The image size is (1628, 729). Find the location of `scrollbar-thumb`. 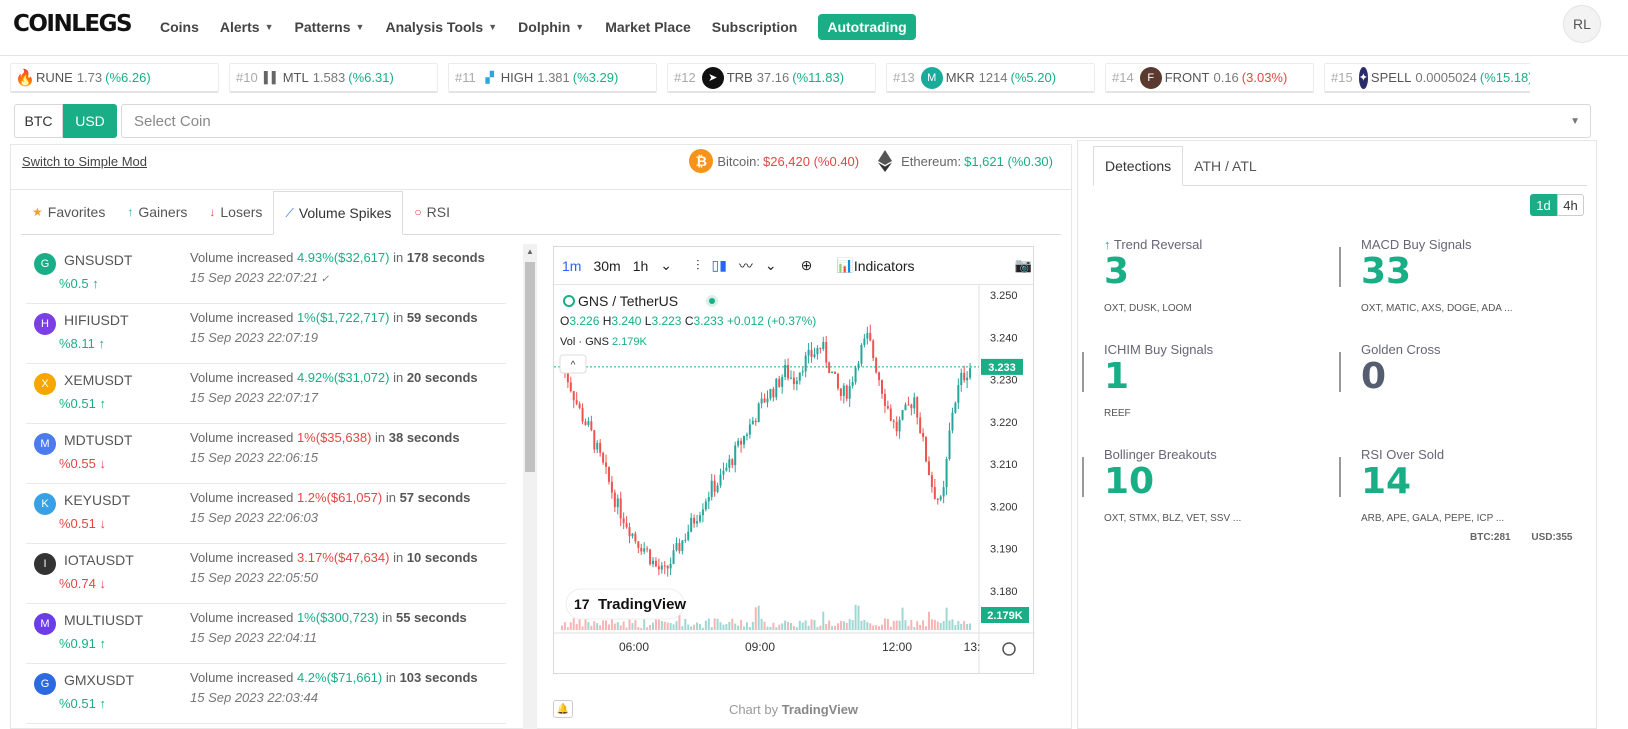

scrollbar-thumb is located at coordinates (530, 367).